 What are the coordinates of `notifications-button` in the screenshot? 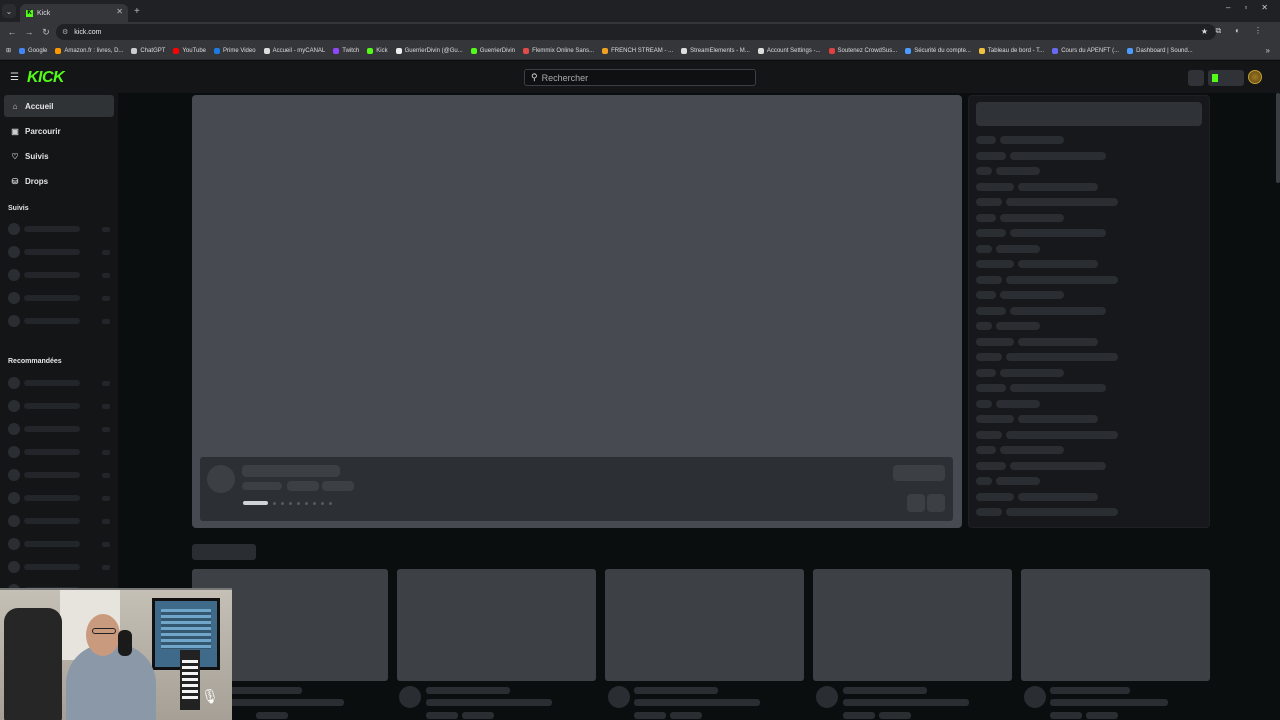 It's located at (1196, 78).